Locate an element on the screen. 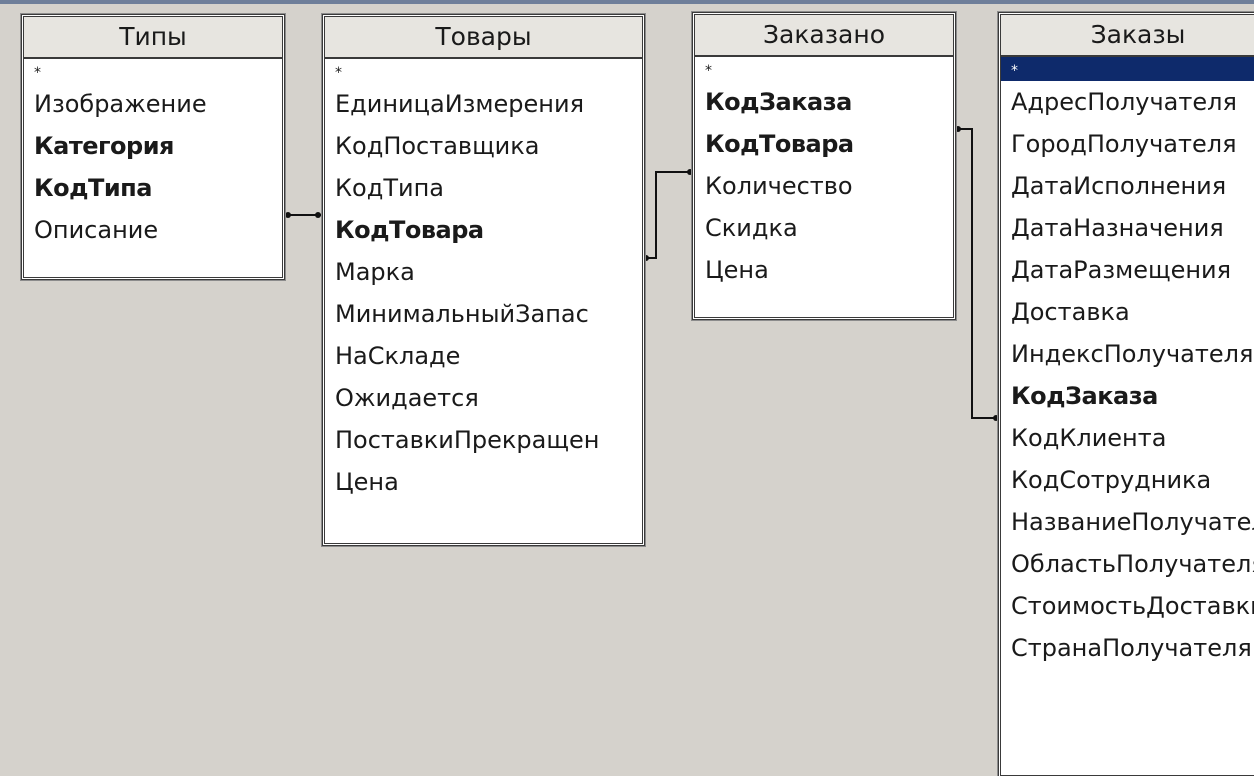  field-item: ПоставкиПрекращен is located at coordinates (483, 440).